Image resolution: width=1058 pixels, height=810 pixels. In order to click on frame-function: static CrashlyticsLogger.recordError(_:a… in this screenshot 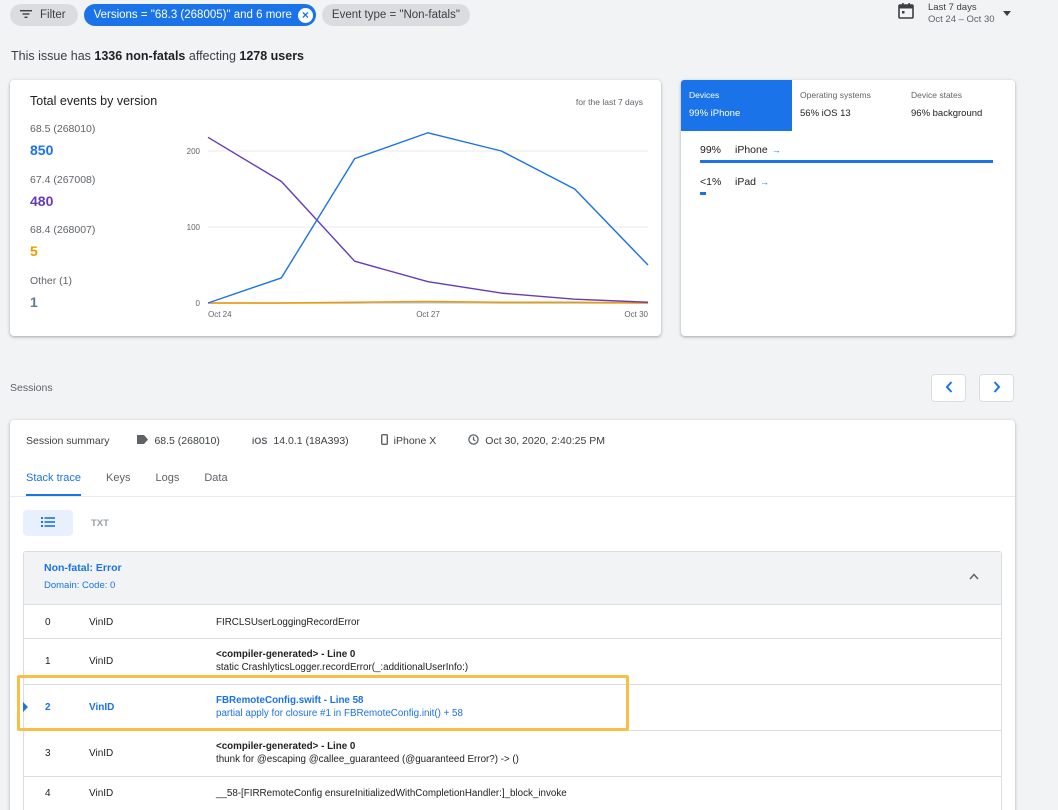, I will do `click(342, 667)`.